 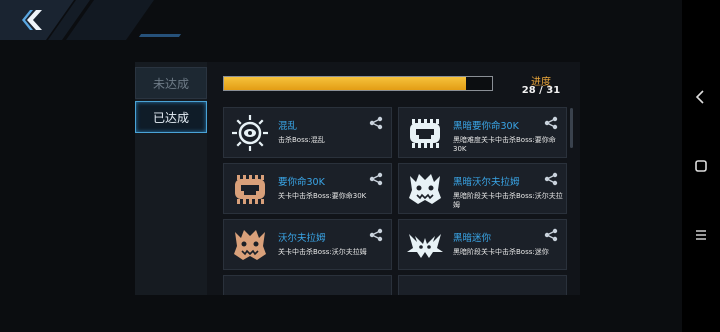 What do you see at coordinates (508, 200) in the screenshot?
I see `achievement-desc: 黑暗阶段关卡中击杀Boss:沃尔夫拉姆` at bounding box center [508, 200].